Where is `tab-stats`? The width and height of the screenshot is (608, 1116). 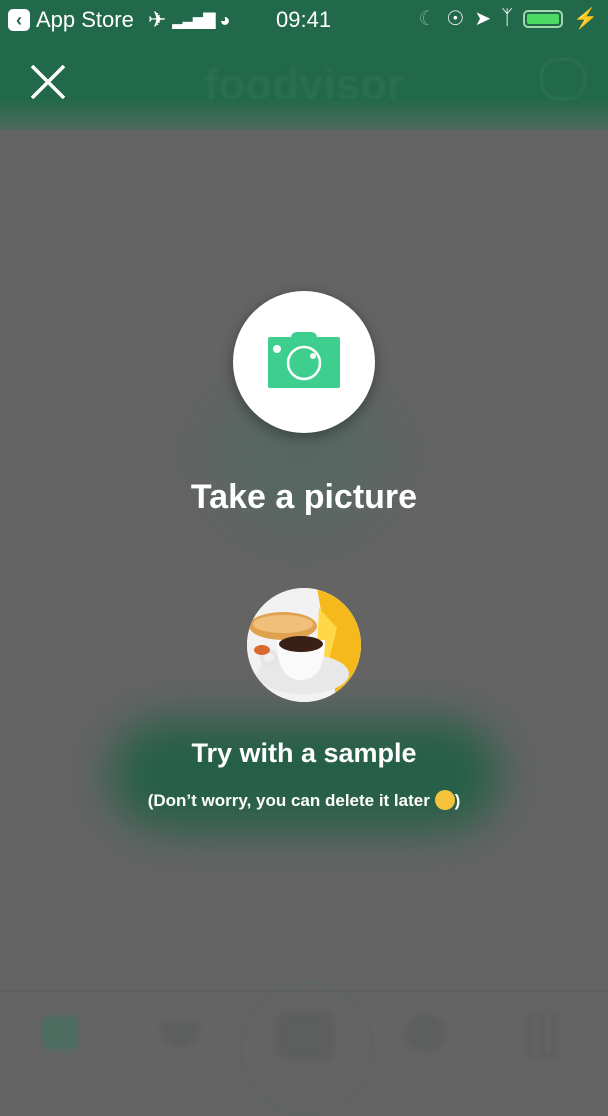 tab-stats is located at coordinates (545, 1038).